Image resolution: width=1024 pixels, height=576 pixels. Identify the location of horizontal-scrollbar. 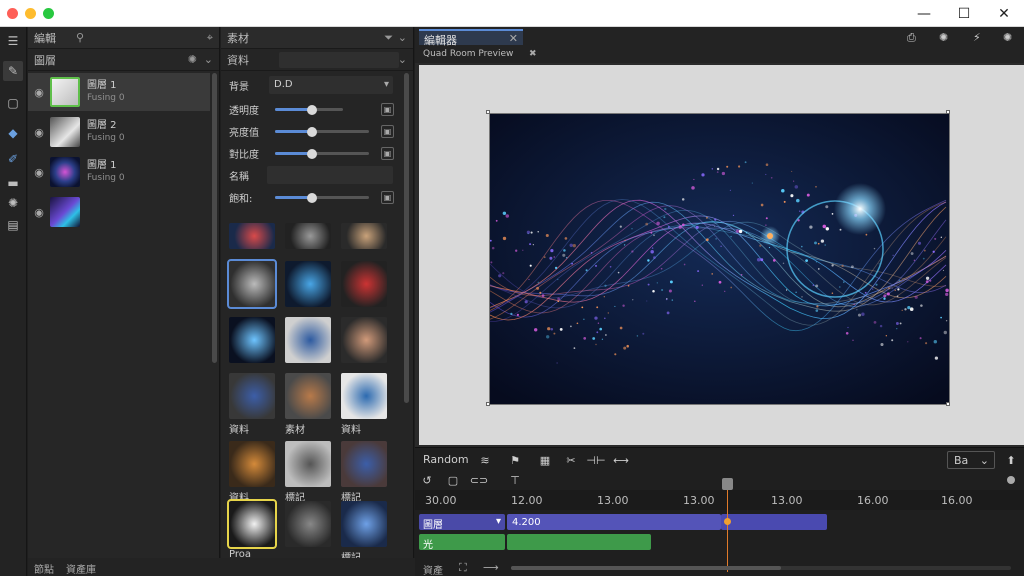
(761, 568).